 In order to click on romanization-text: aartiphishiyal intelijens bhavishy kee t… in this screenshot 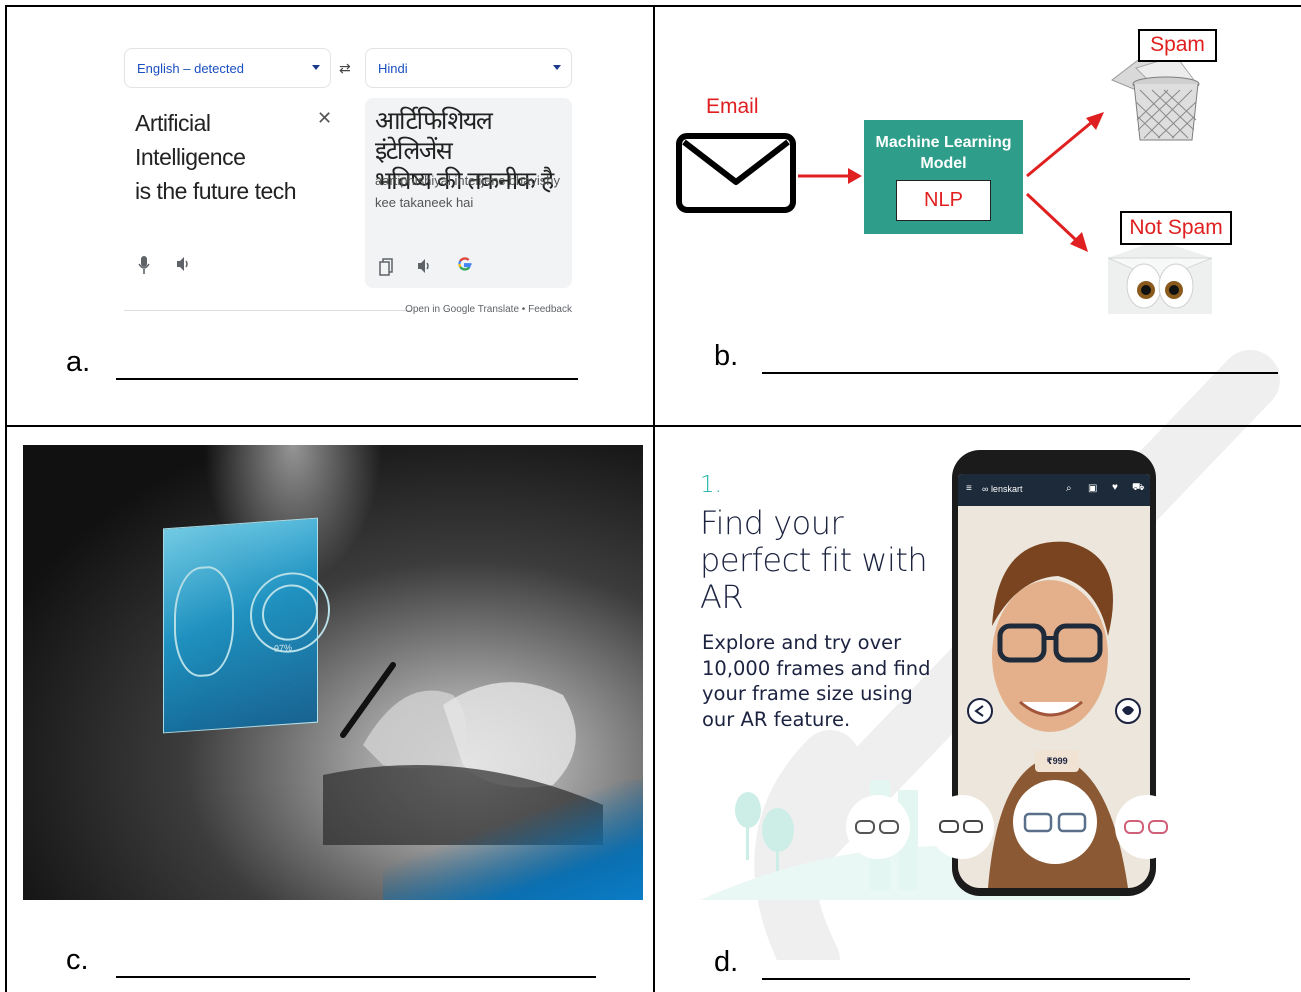, I will do `click(467, 191)`.